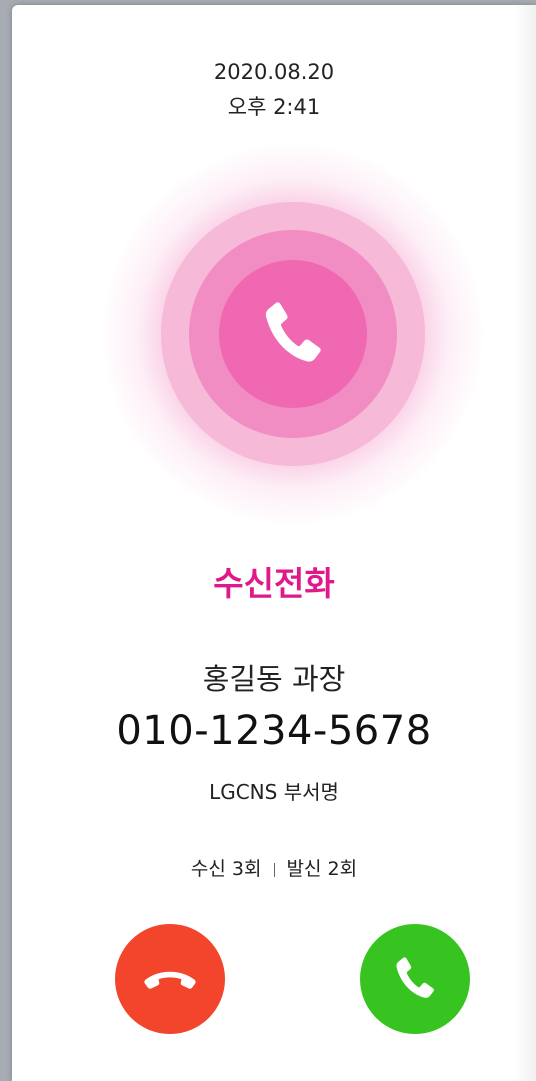 Image resolution: width=536 pixels, height=1081 pixels. I want to click on hang-up-phone-icon, so click(170, 980).